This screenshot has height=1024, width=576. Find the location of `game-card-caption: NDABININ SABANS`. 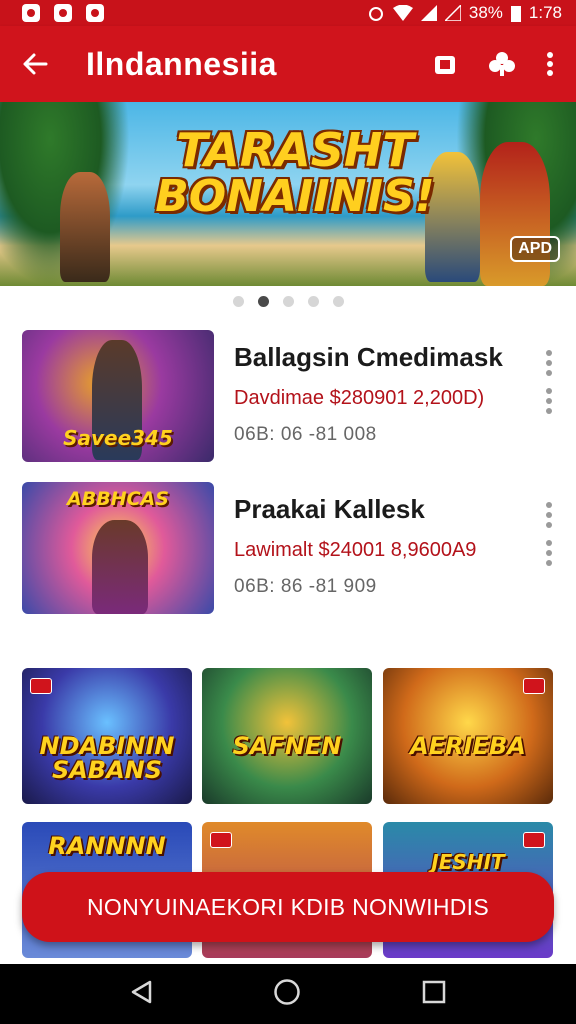

game-card-caption: NDABININ SABANS is located at coordinates (107, 758).